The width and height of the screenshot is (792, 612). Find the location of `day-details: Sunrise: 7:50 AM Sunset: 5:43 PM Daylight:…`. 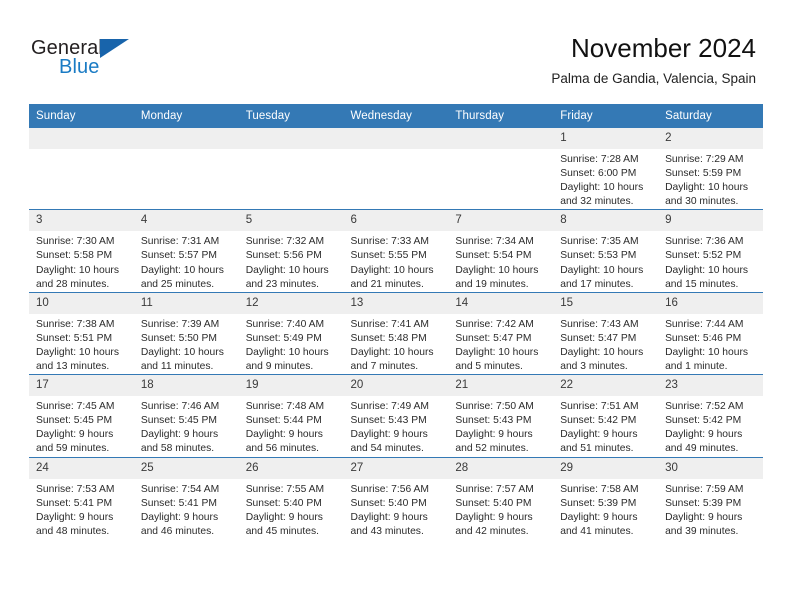

day-details: Sunrise: 7:50 AM Sunset: 5:43 PM Daylight:… is located at coordinates (500, 426).